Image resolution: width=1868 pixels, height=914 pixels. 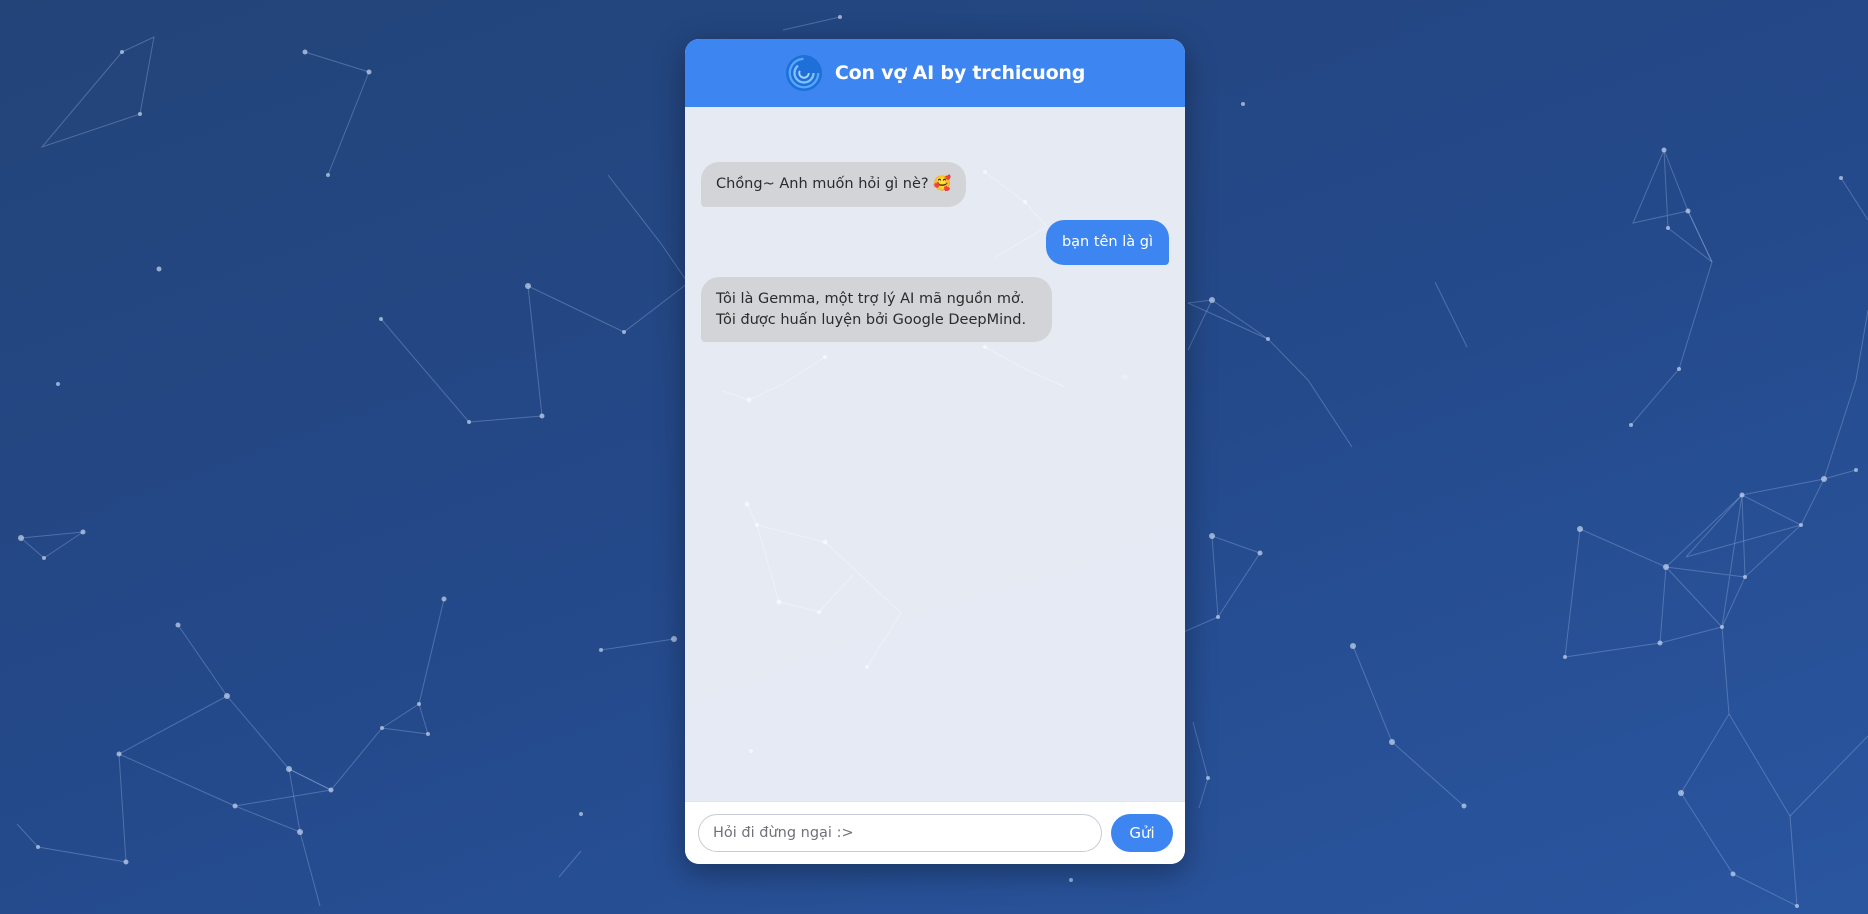 I want to click on send-button: Gửi, so click(x=1142, y=833).